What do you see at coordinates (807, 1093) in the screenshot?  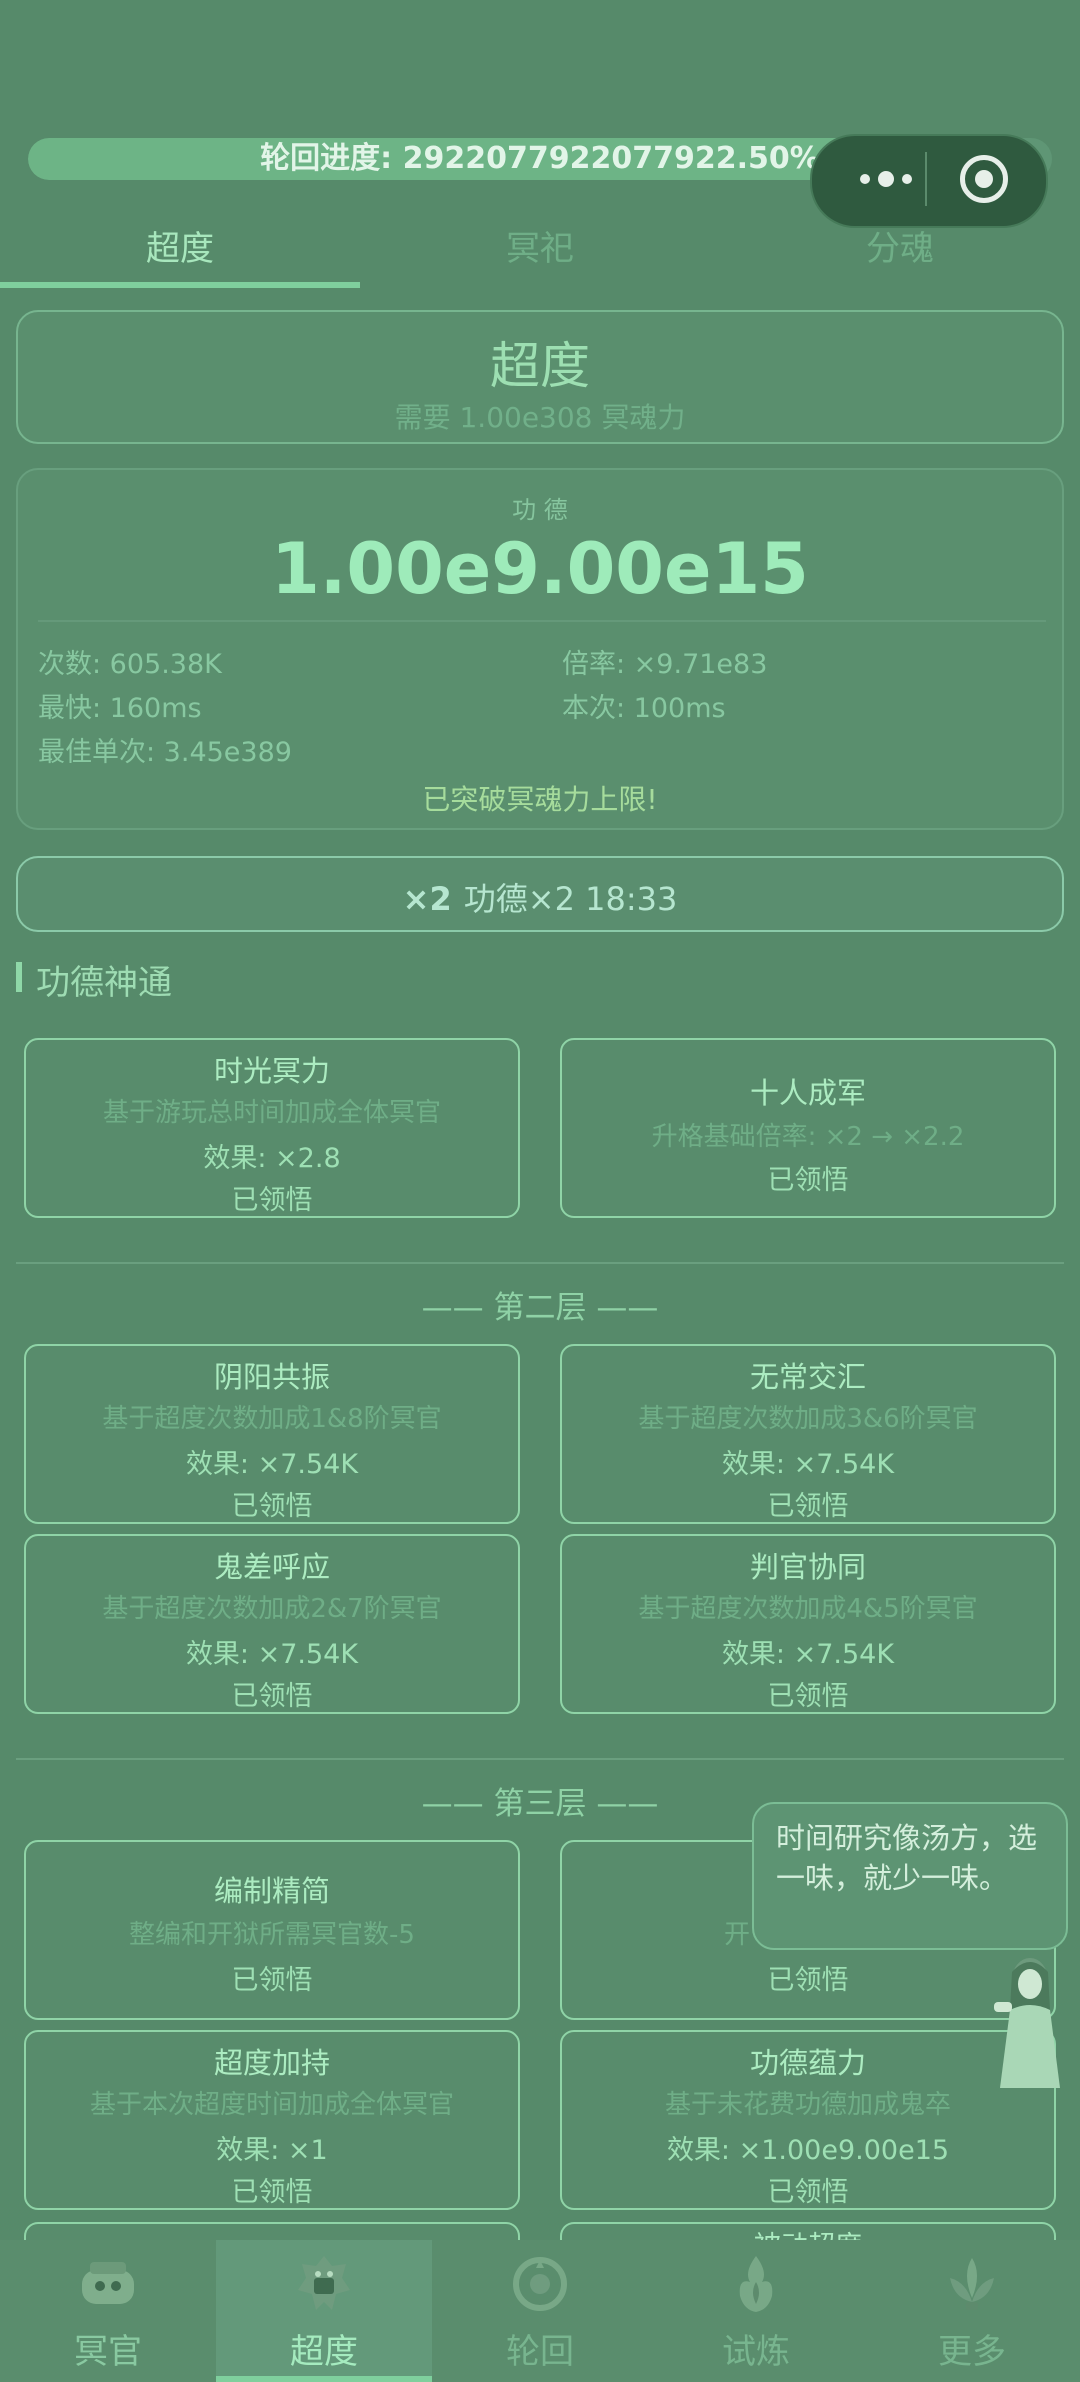 I see `skill-title: 十人成军` at bounding box center [807, 1093].